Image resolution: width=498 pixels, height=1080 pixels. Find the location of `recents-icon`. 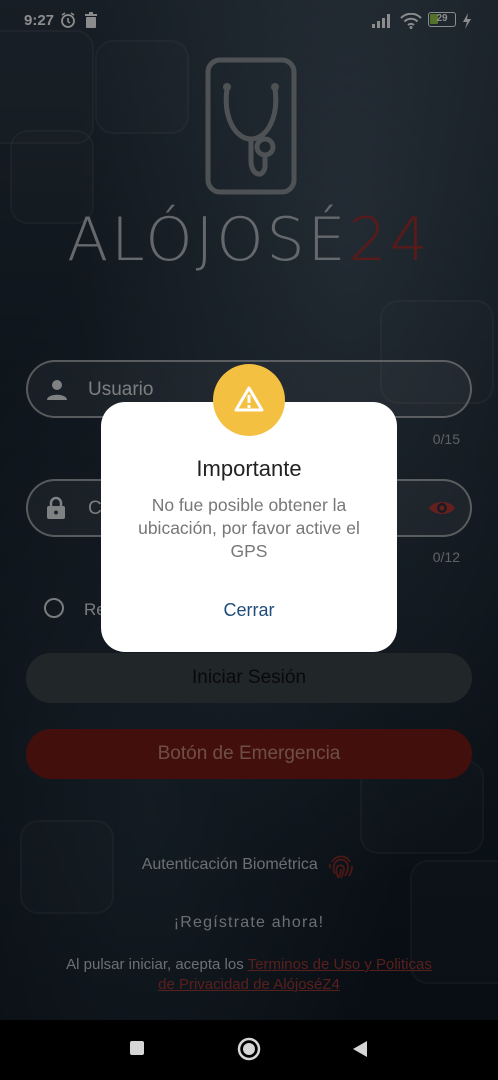

recents-icon is located at coordinates (137, 1048).